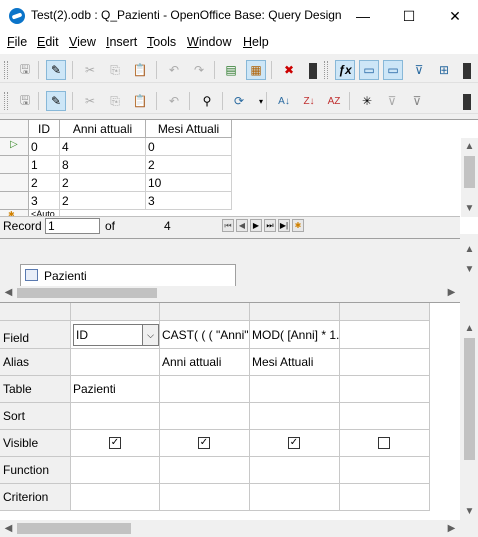  Describe the element at coordinates (151, 335) in the screenshot. I see `chevron-down-icon: ⌵` at that location.